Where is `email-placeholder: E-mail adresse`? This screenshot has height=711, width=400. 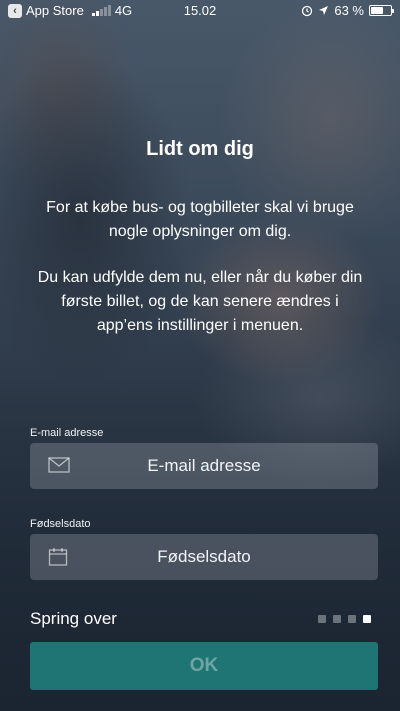
email-placeholder: E-mail adresse is located at coordinates (204, 465).